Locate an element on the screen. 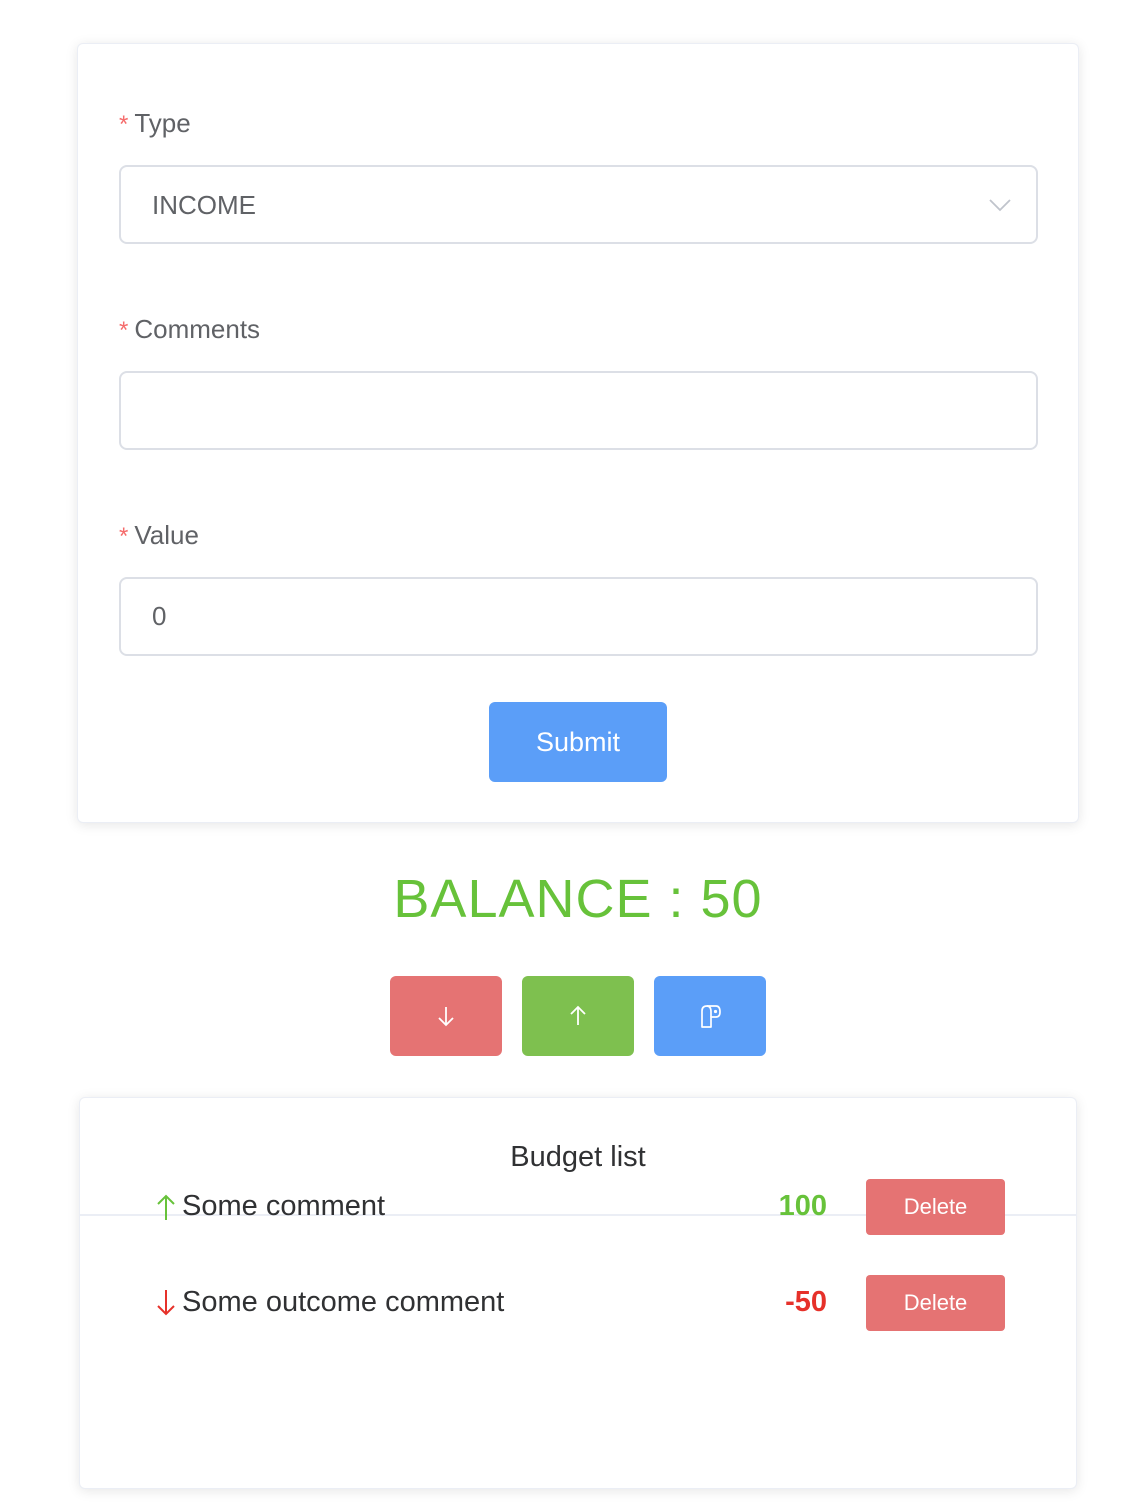 The width and height of the screenshot is (1144, 1510). value-field-wrapper is located at coordinates (578, 616).